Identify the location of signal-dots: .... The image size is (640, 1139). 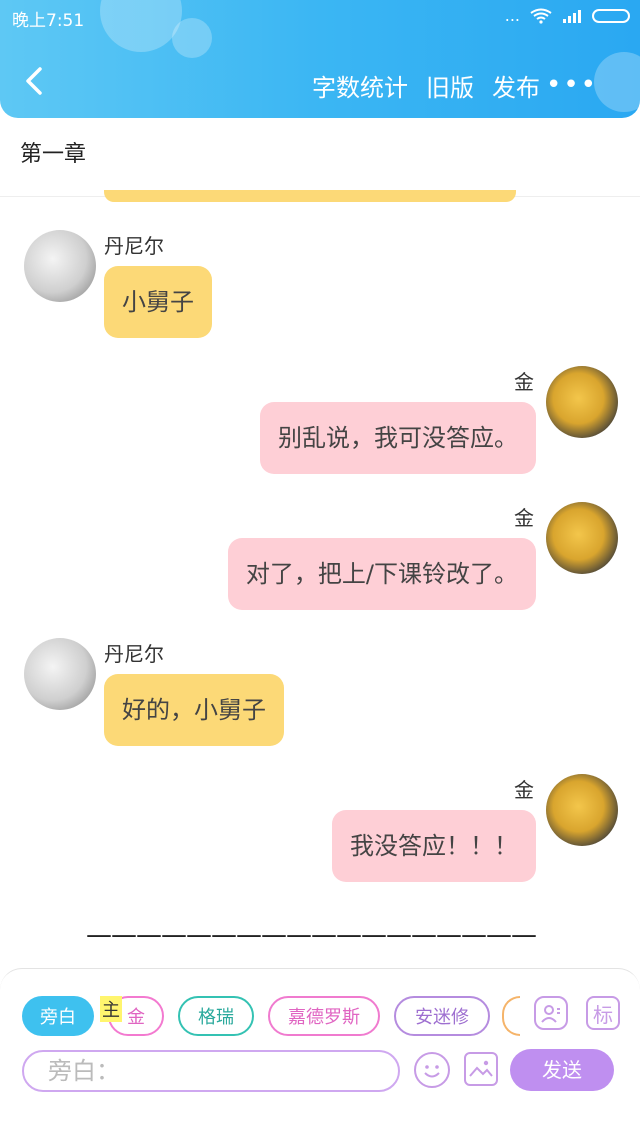
(512, 15).